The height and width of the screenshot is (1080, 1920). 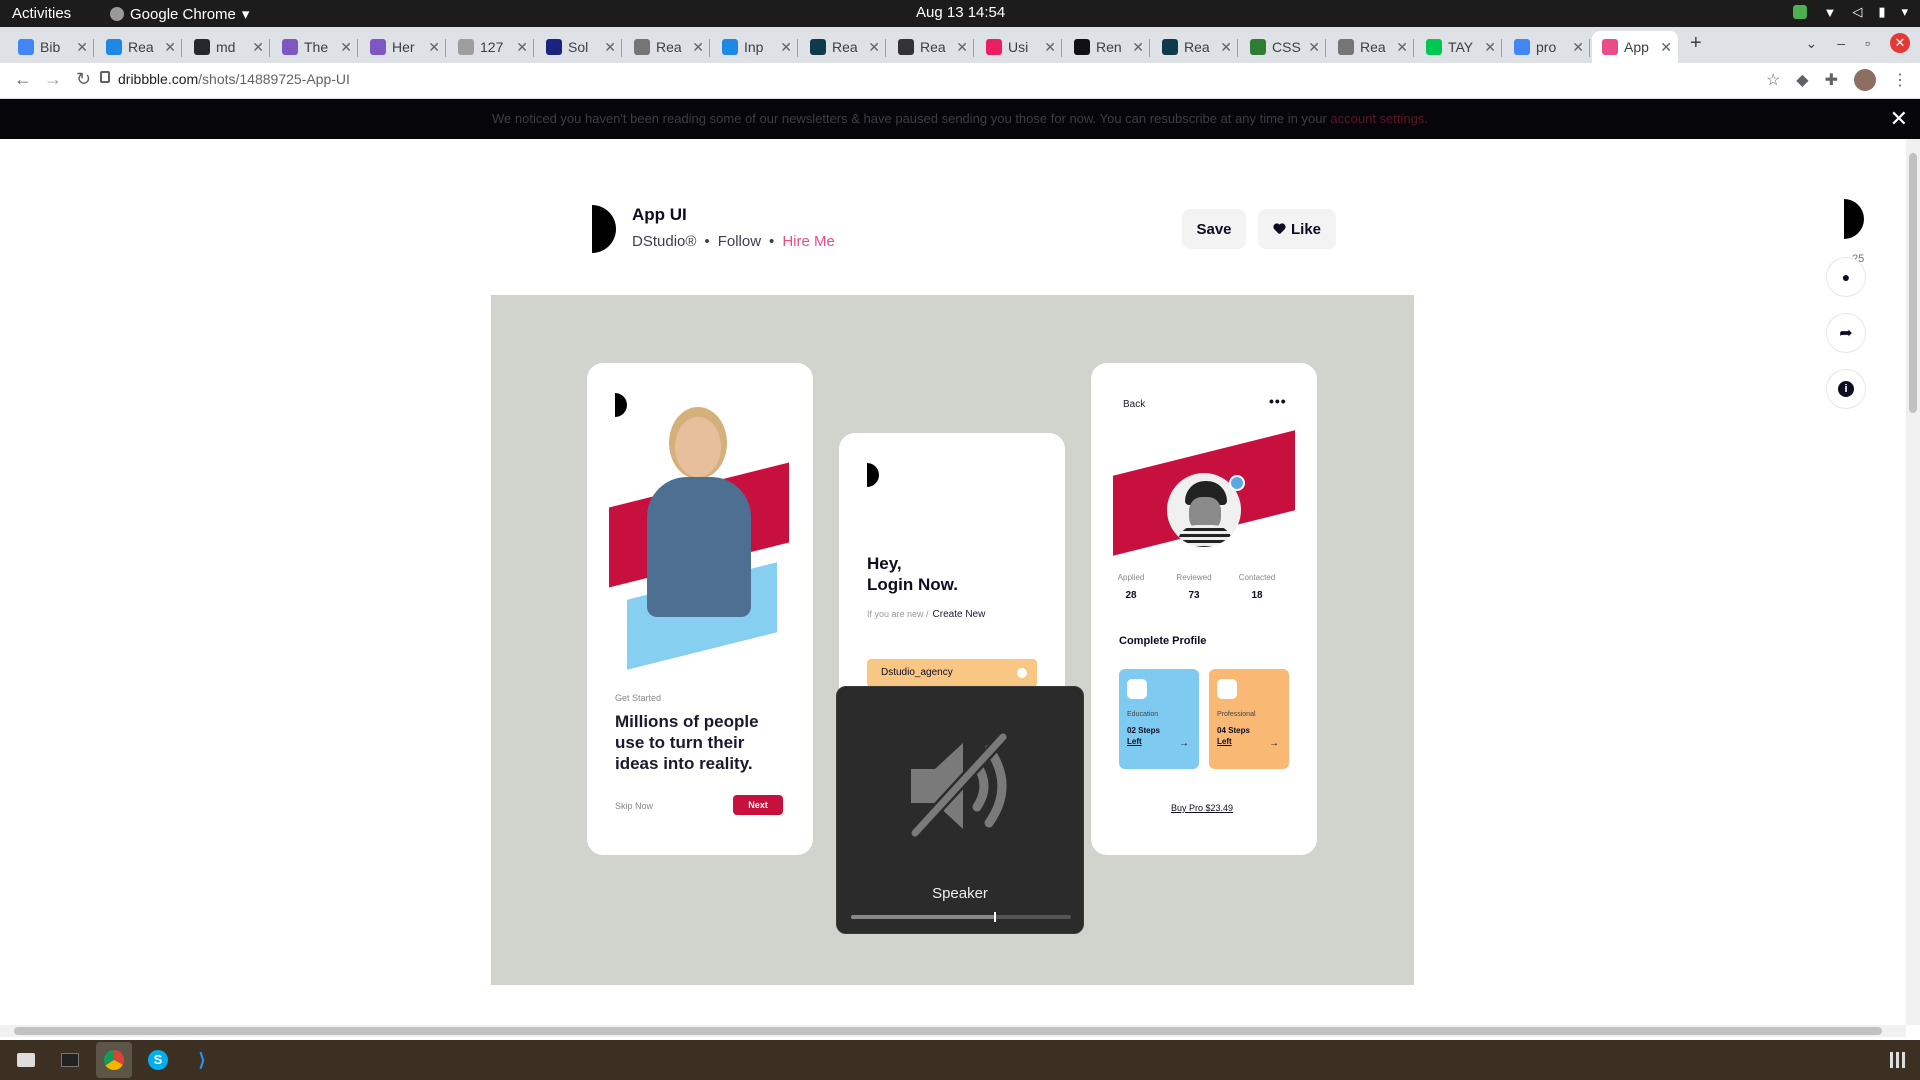 I want to click on vertical-scrollbar, so click(x=1913, y=582).